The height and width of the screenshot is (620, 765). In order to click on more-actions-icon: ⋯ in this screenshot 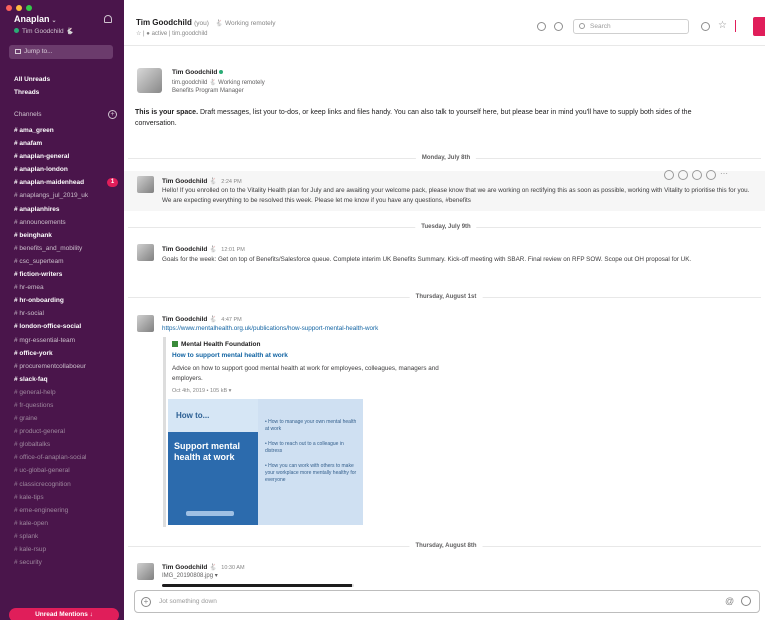, I will do `click(724, 175)`.